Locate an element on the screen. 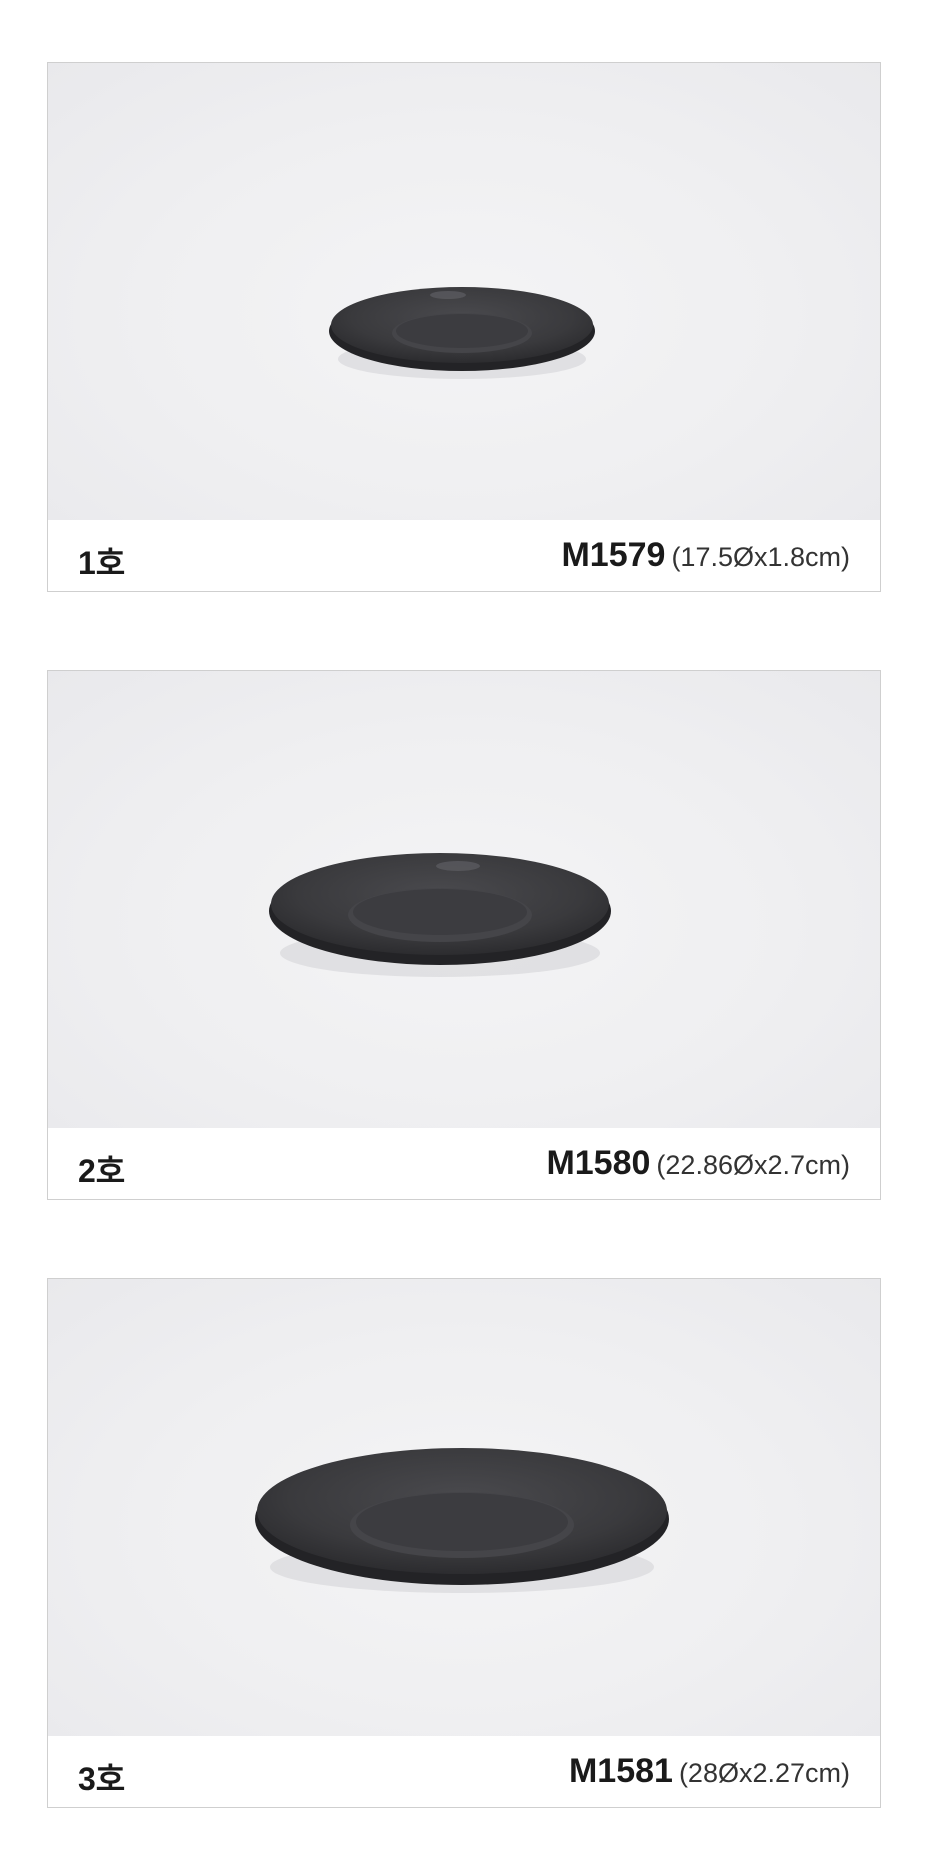 The image size is (930, 1856). product-caption-2: 2호 M1580 (22.86Øx2.7cm) is located at coordinates (464, 1163).